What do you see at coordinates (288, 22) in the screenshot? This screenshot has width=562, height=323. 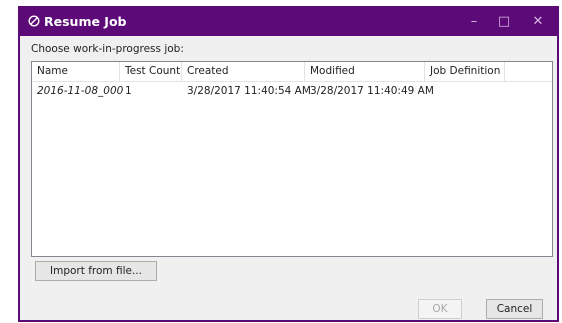 I see `title-bar: Resume Job – □ ✕` at bounding box center [288, 22].